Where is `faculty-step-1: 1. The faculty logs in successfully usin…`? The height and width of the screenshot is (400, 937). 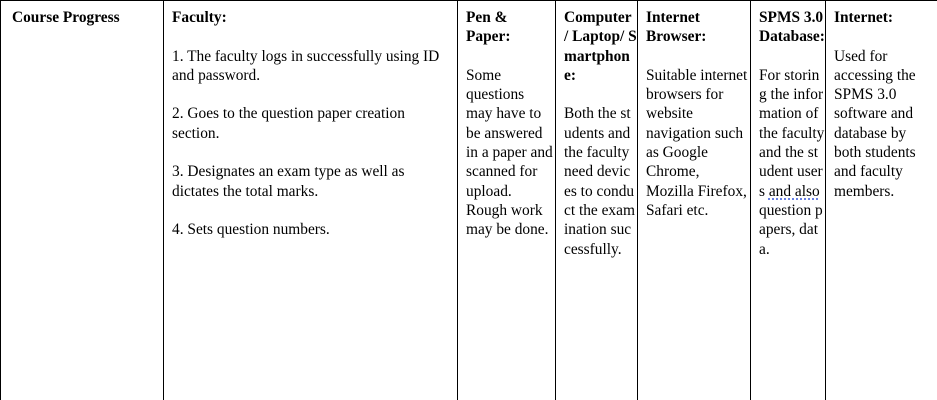
faculty-step-1: 1. The faculty logs in successfully usin… is located at coordinates (306, 65).